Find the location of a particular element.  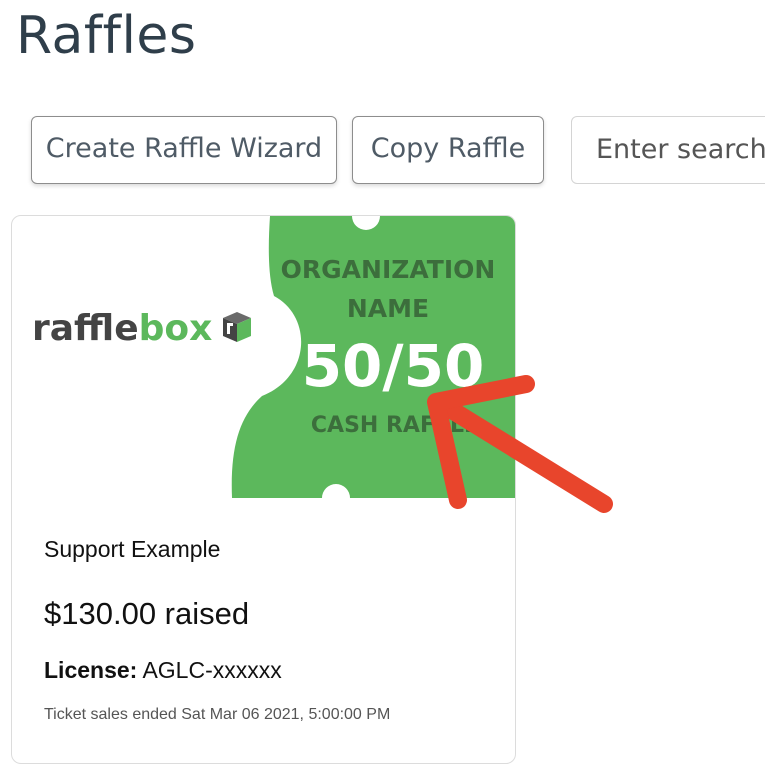

amount-raised: $130.00 raised is located at coordinates (147, 613).